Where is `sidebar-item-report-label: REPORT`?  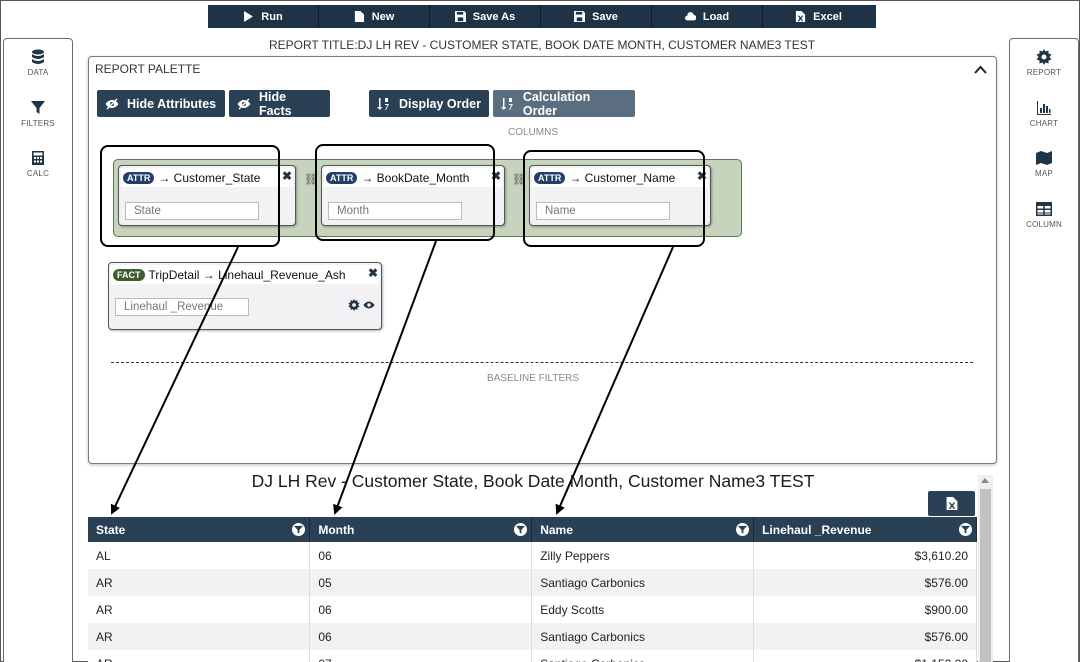
sidebar-item-report-label: REPORT is located at coordinates (1044, 72).